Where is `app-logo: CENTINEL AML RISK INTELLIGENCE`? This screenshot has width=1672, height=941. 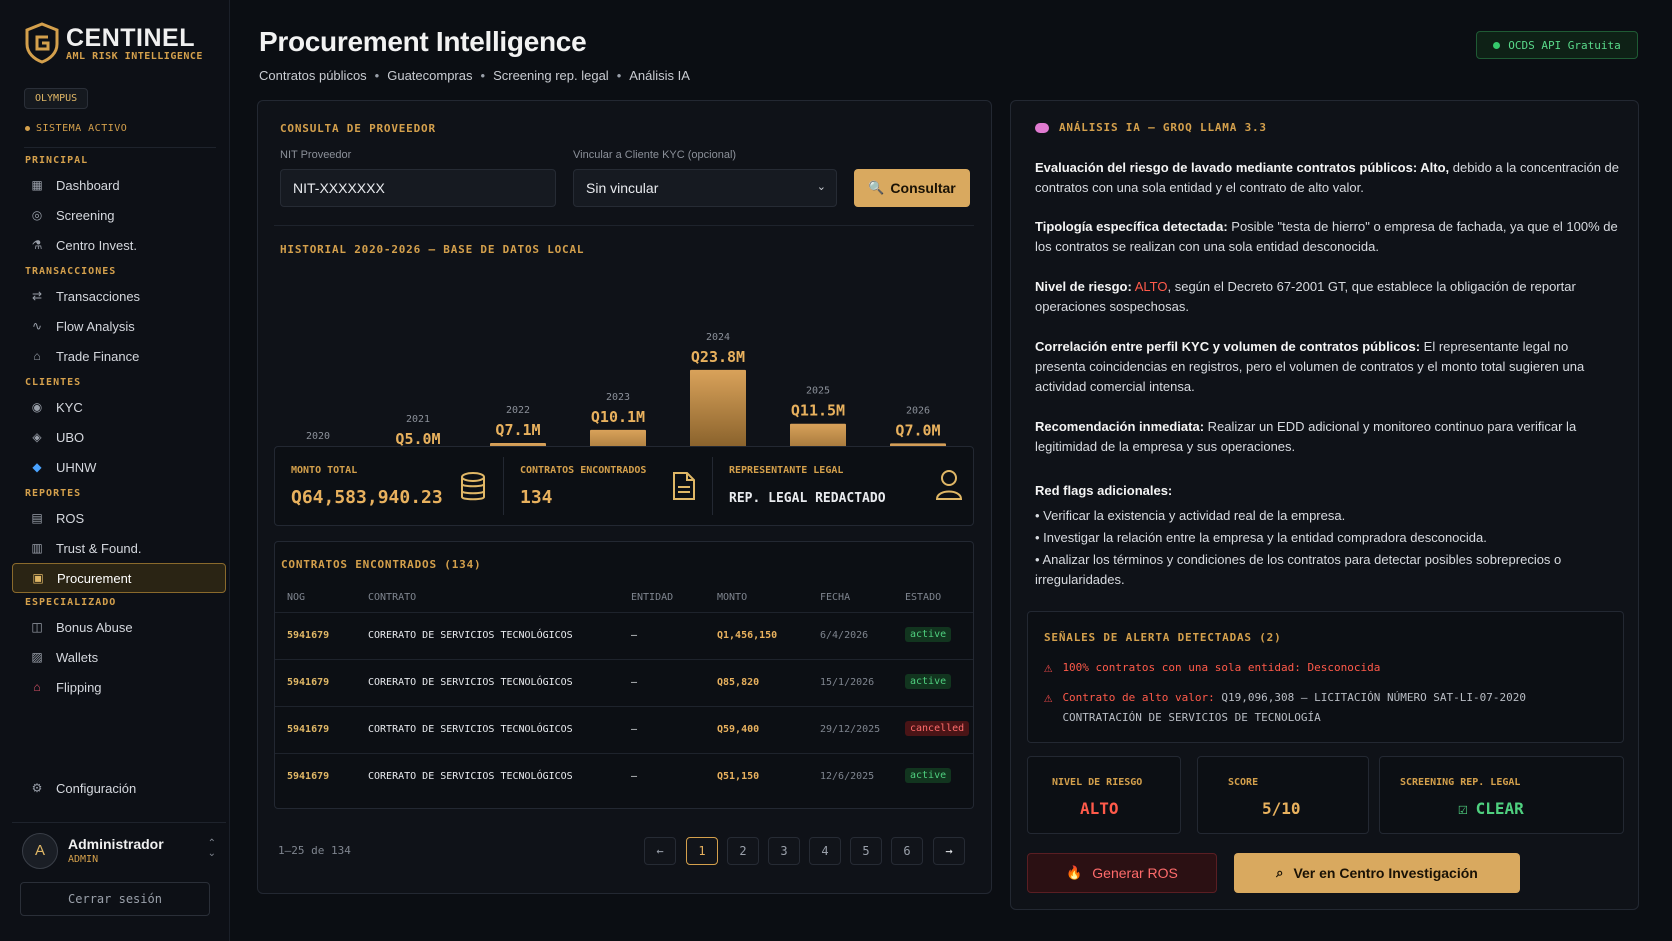
app-logo: CENTINEL AML RISK INTELLIGENCE is located at coordinates (113, 43).